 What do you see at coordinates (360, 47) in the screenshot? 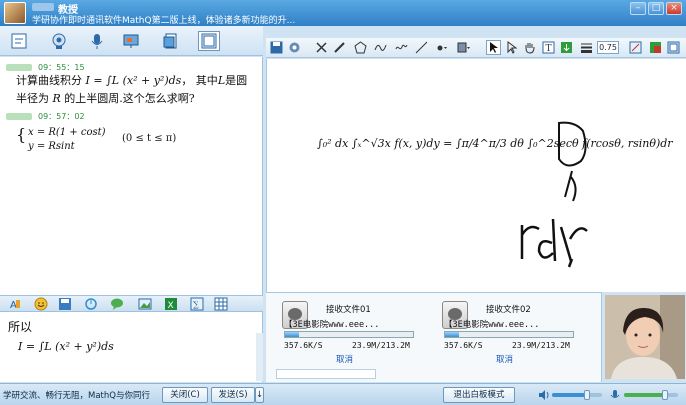
I see `polygon-icon` at bounding box center [360, 47].